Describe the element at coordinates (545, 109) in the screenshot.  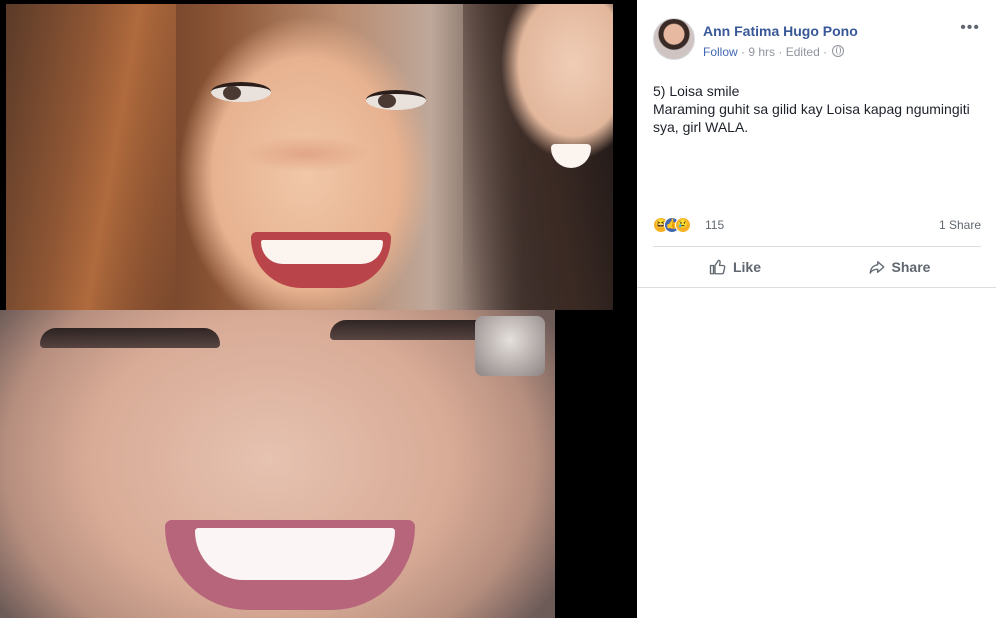
I see `photo-second-face` at that location.